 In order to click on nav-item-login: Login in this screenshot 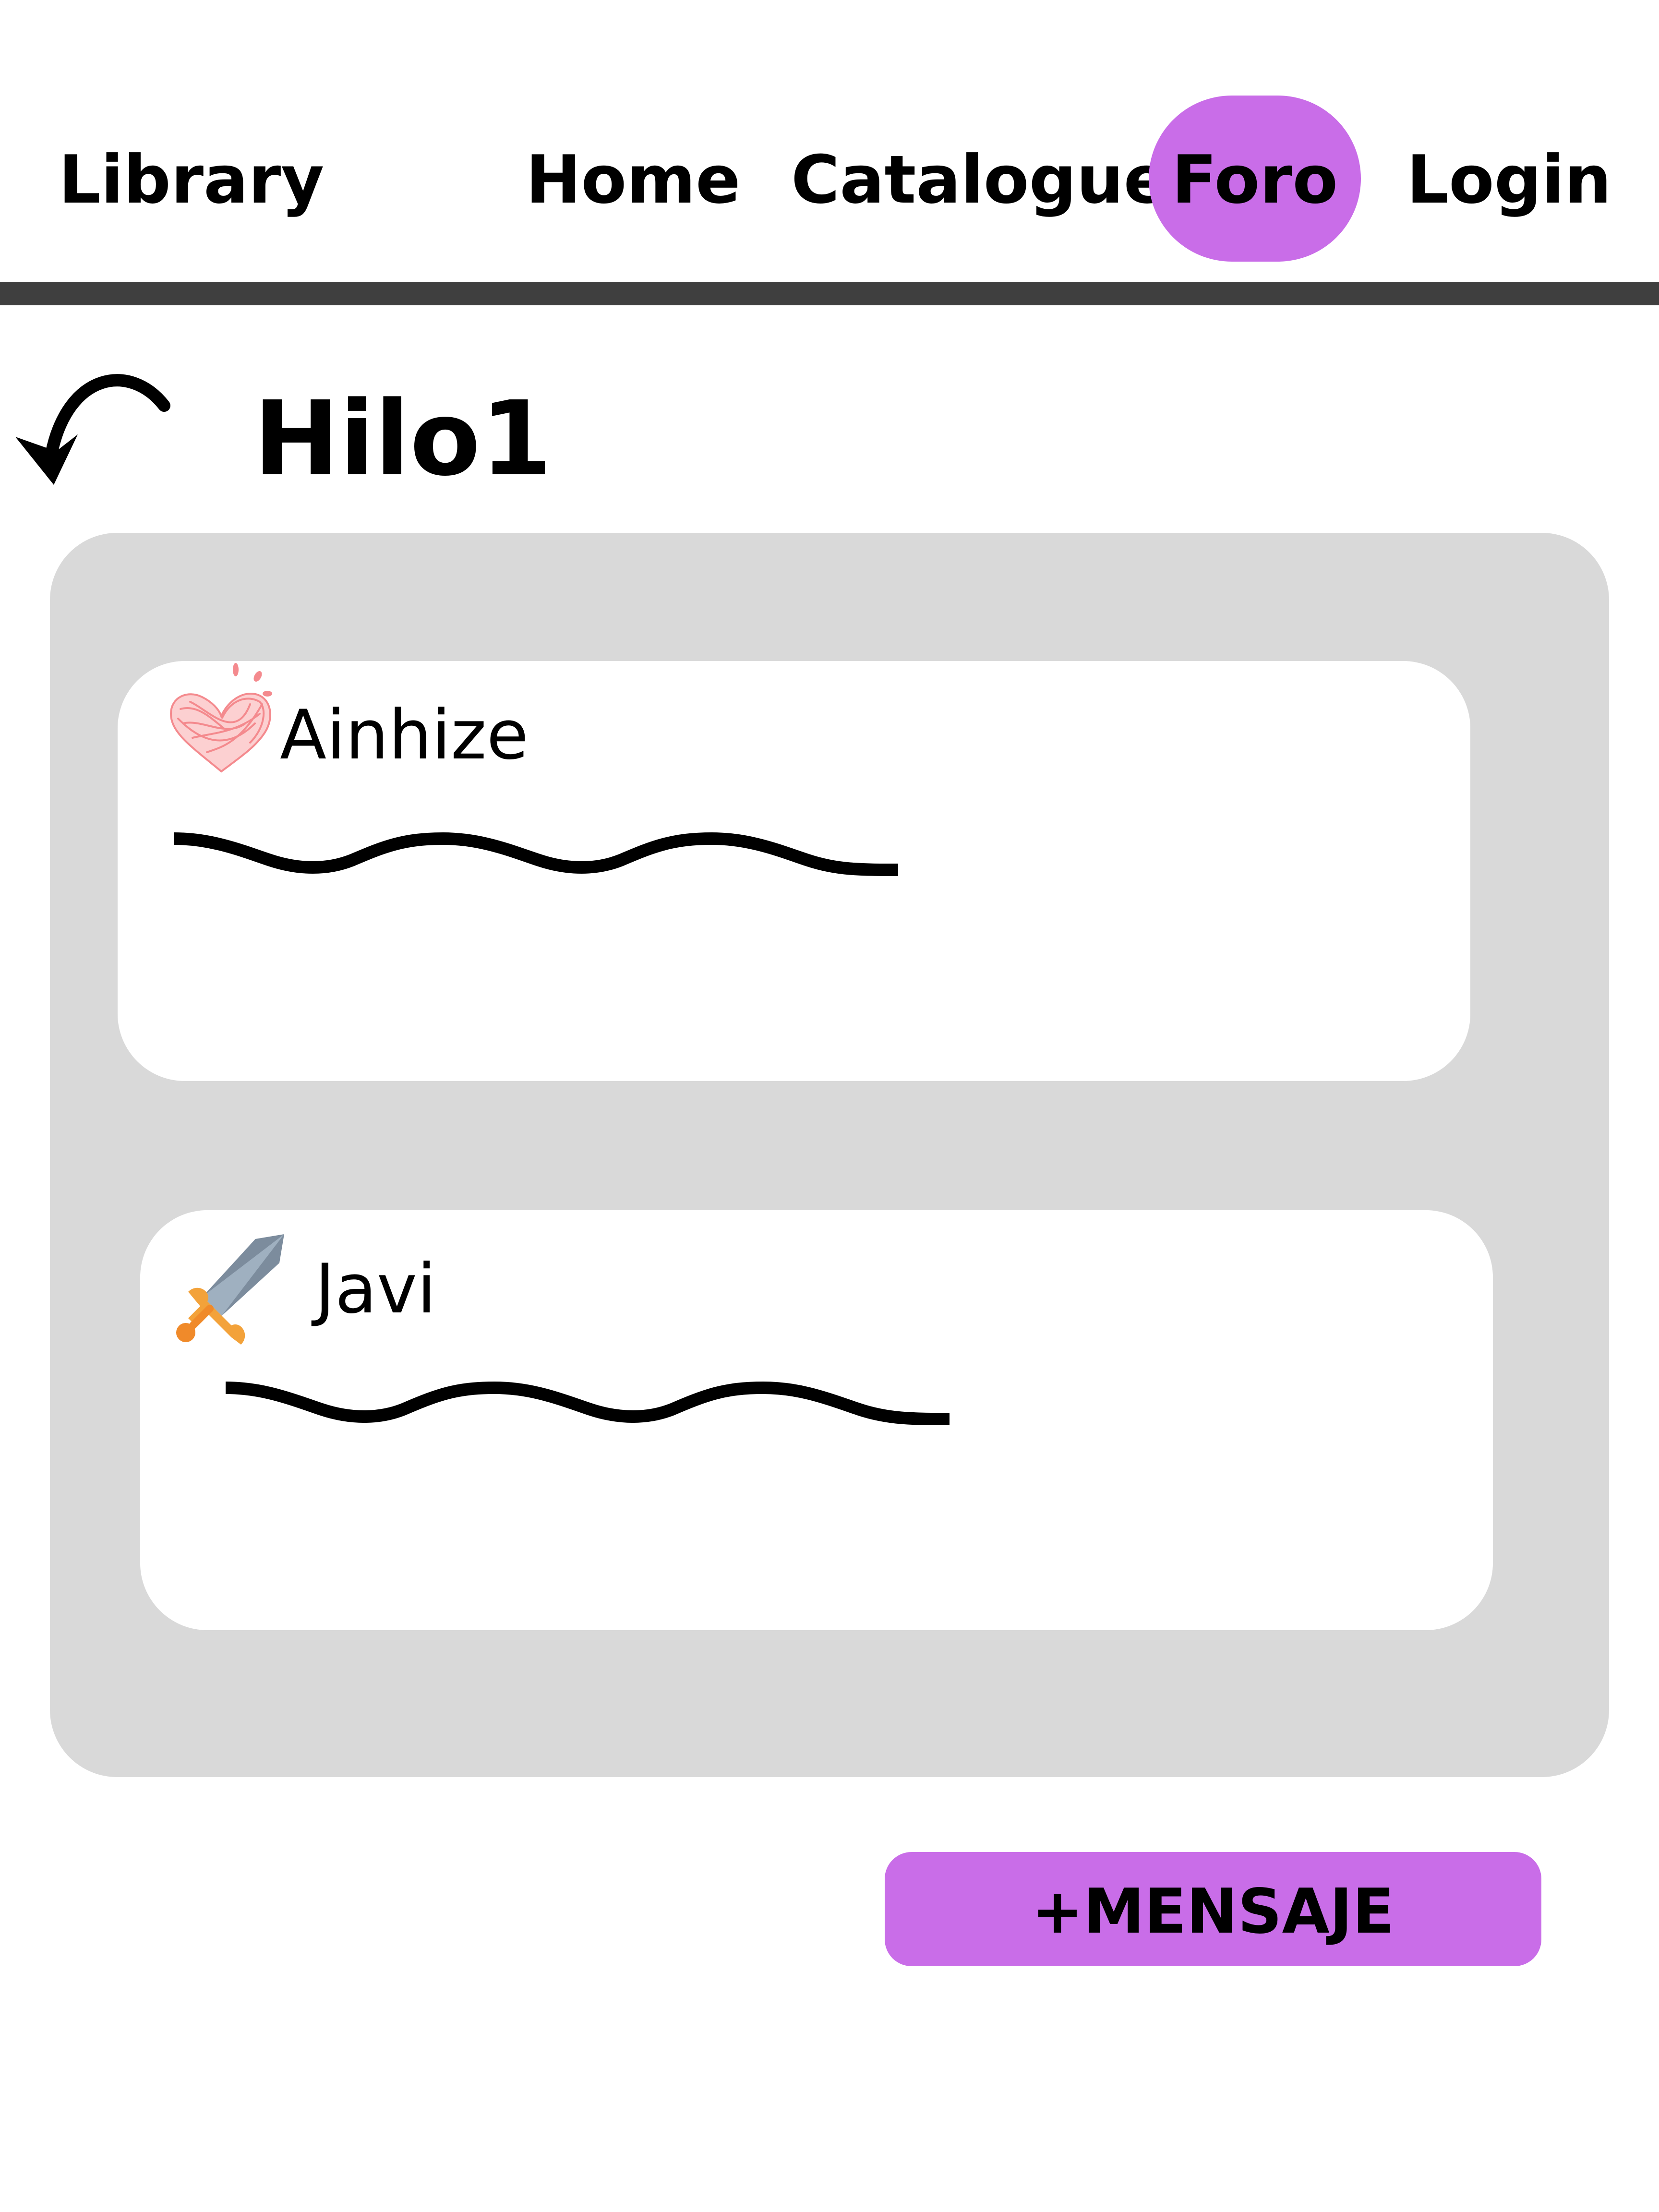, I will do `click(1509, 180)`.